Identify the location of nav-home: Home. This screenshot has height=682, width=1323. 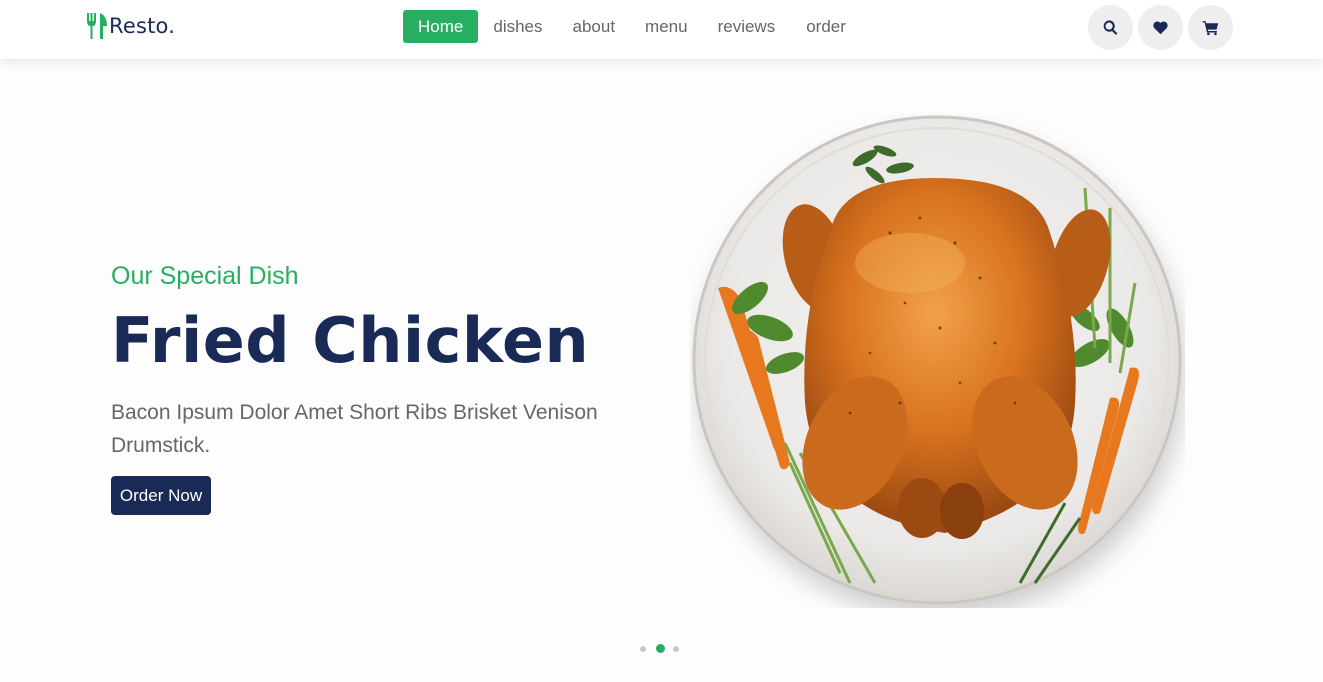
(441, 26).